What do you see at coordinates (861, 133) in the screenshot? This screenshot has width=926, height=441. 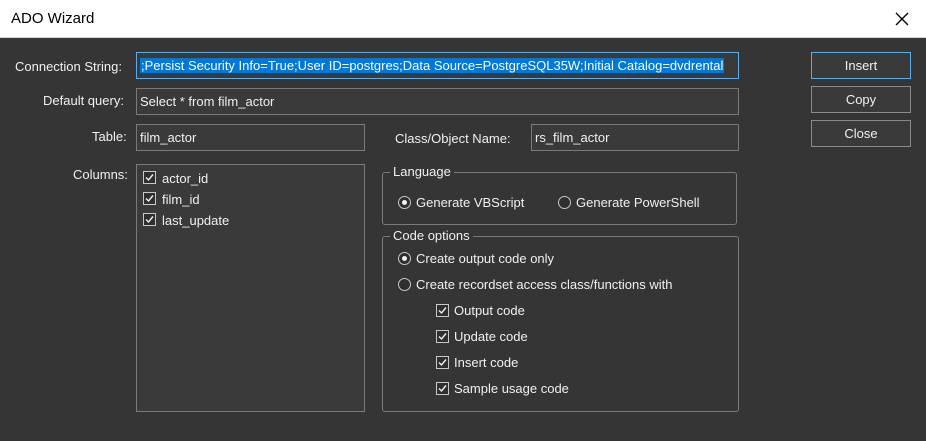 I see `close-button: Close` at bounding box center [861, 133].